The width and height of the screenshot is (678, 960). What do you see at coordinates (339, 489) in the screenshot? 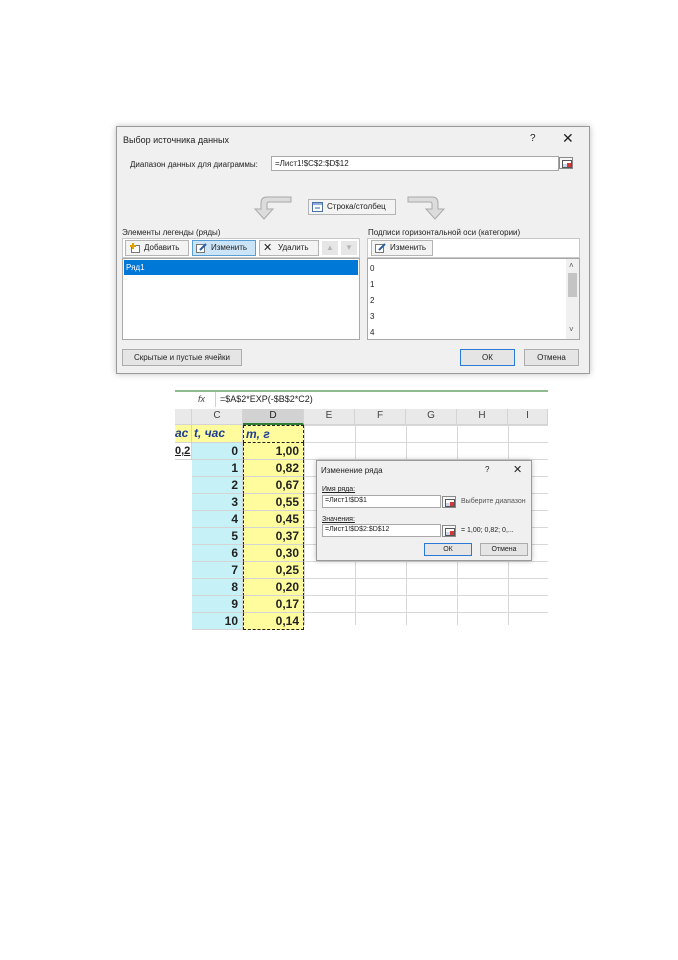
I see `series-name-label: Имя ряда:` at bounding box center [339, 489].